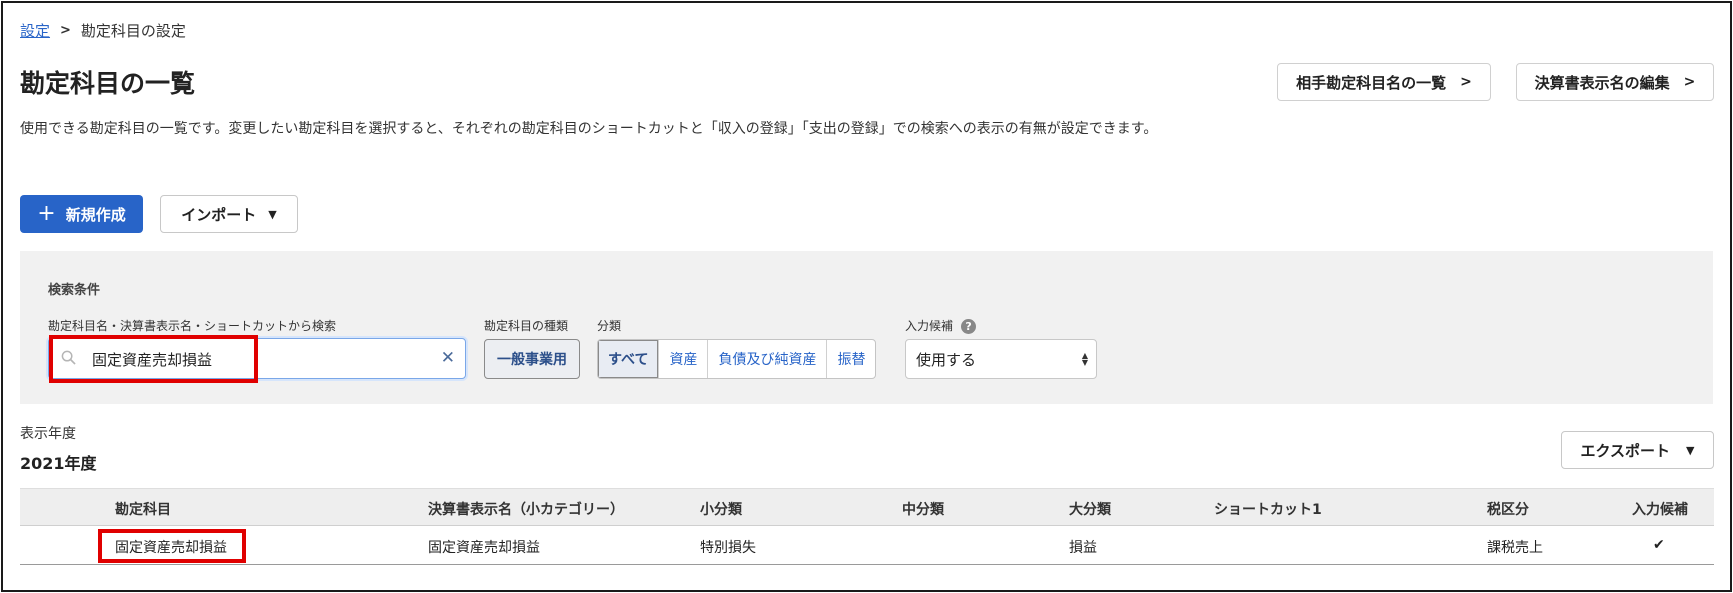 The height and width of the screenshot is (593, 1733). I want to click on category-all-tab: すべて, so click(628, 359).